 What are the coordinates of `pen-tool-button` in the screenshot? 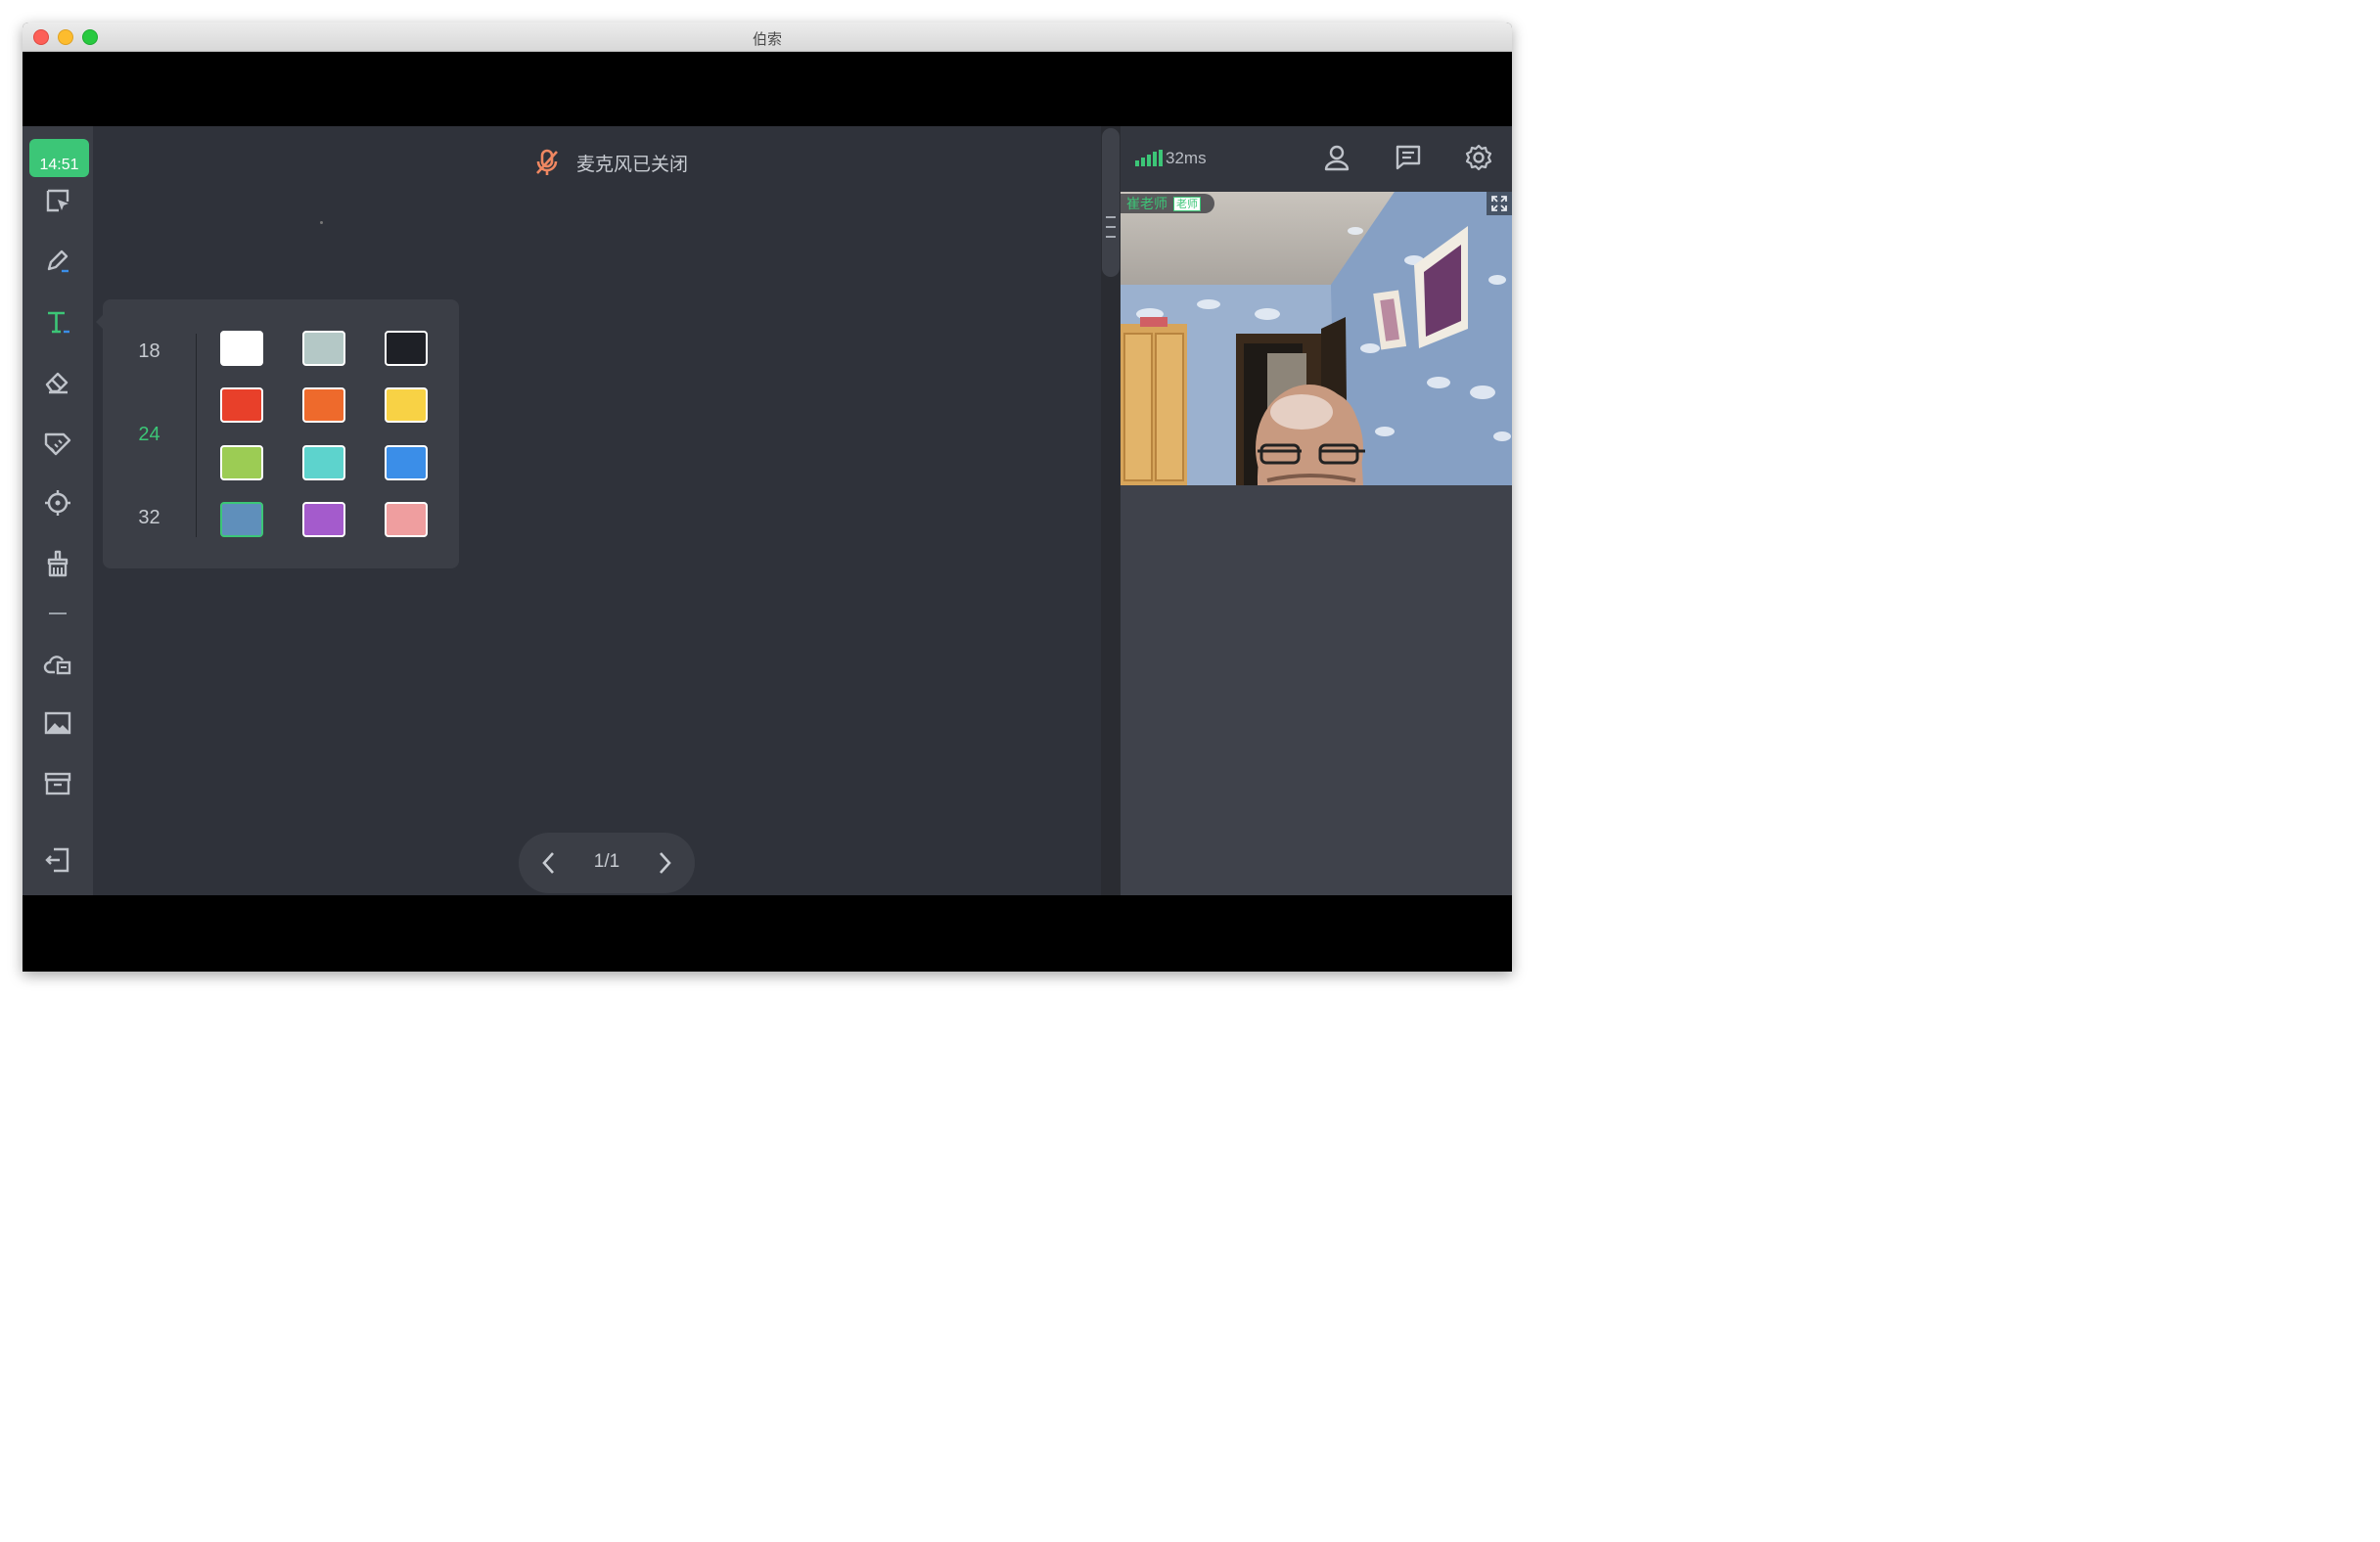 It's located at (57, 261).